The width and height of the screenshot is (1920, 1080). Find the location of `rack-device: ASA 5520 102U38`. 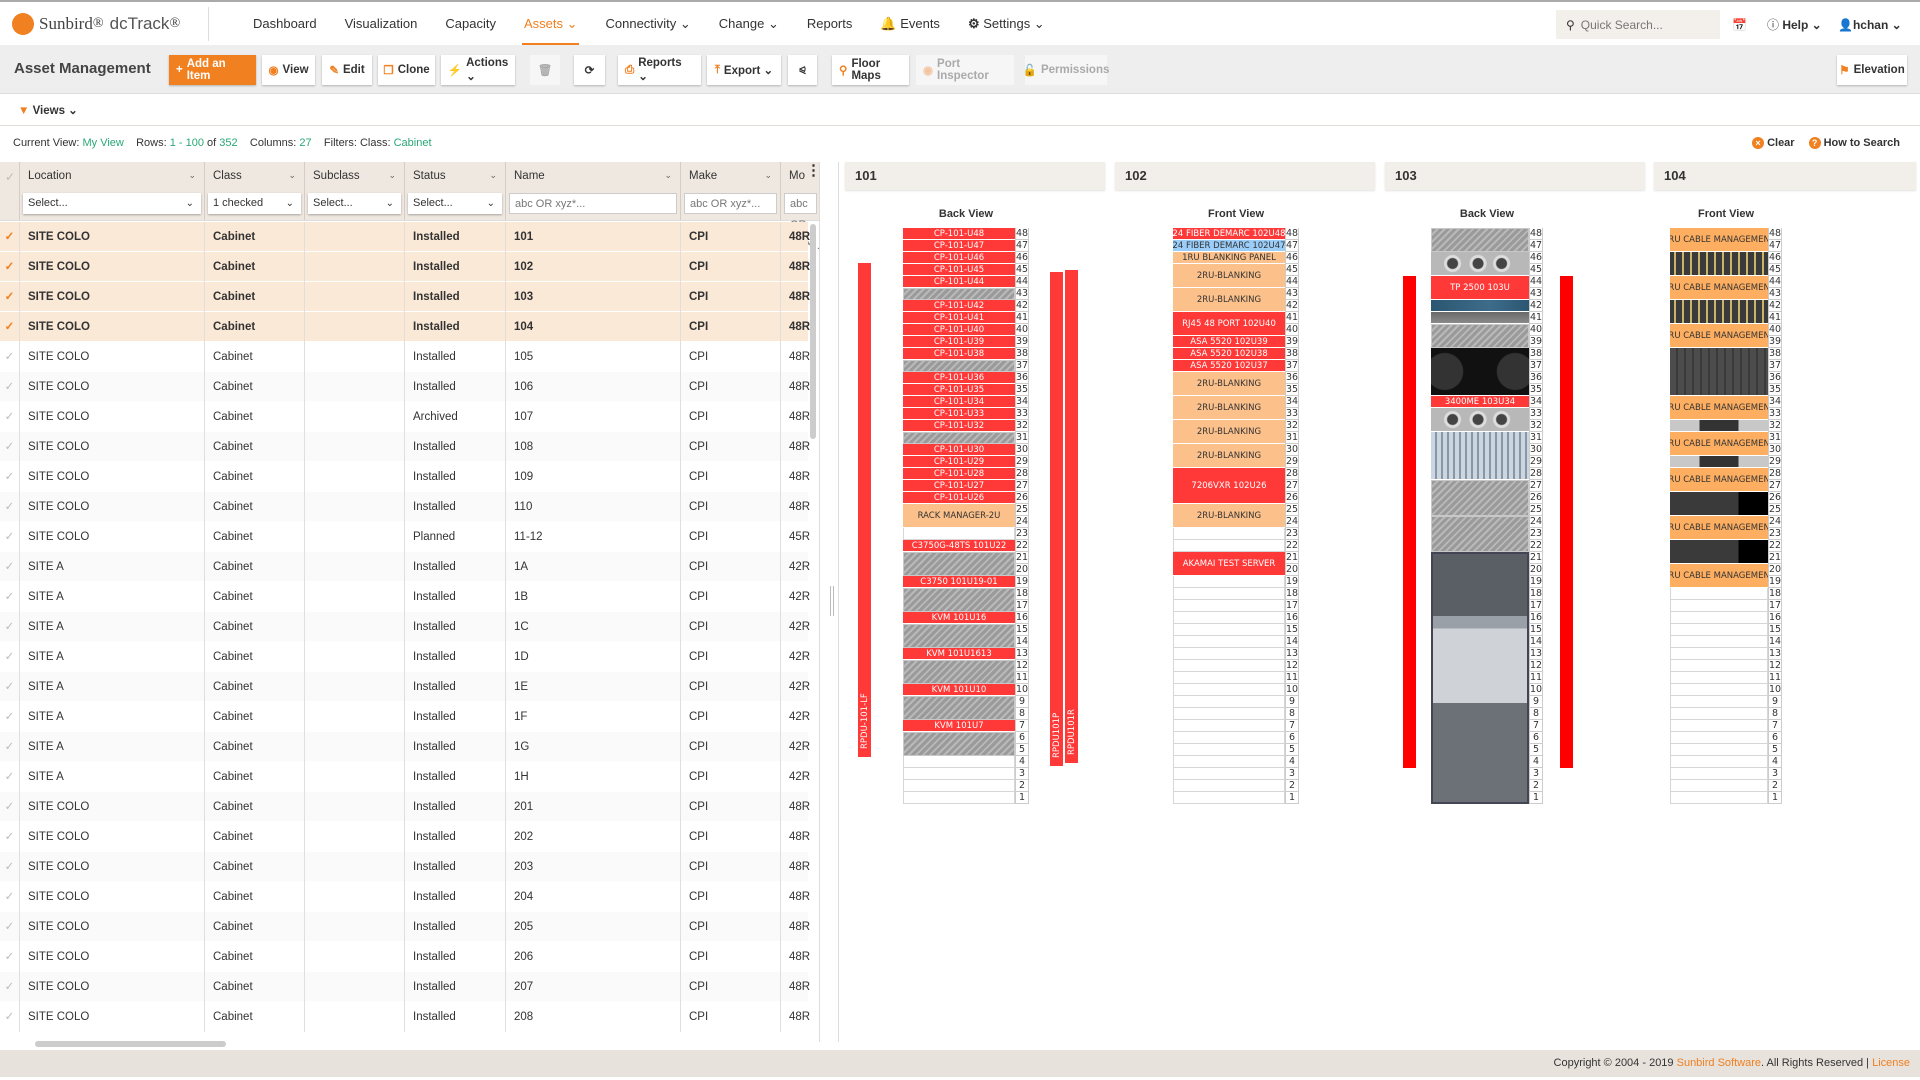

rack-device: ASA 5520 102U38 is located at coordinates (1229, 354).